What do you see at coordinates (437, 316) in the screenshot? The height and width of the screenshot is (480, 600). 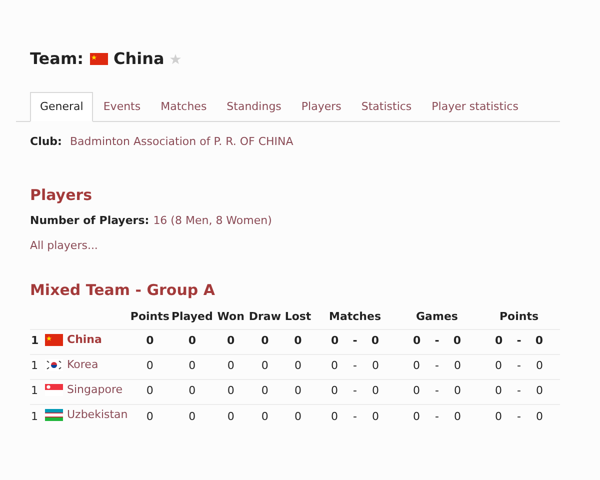 I see `column-header: Games` at bounding box center [437, 316].